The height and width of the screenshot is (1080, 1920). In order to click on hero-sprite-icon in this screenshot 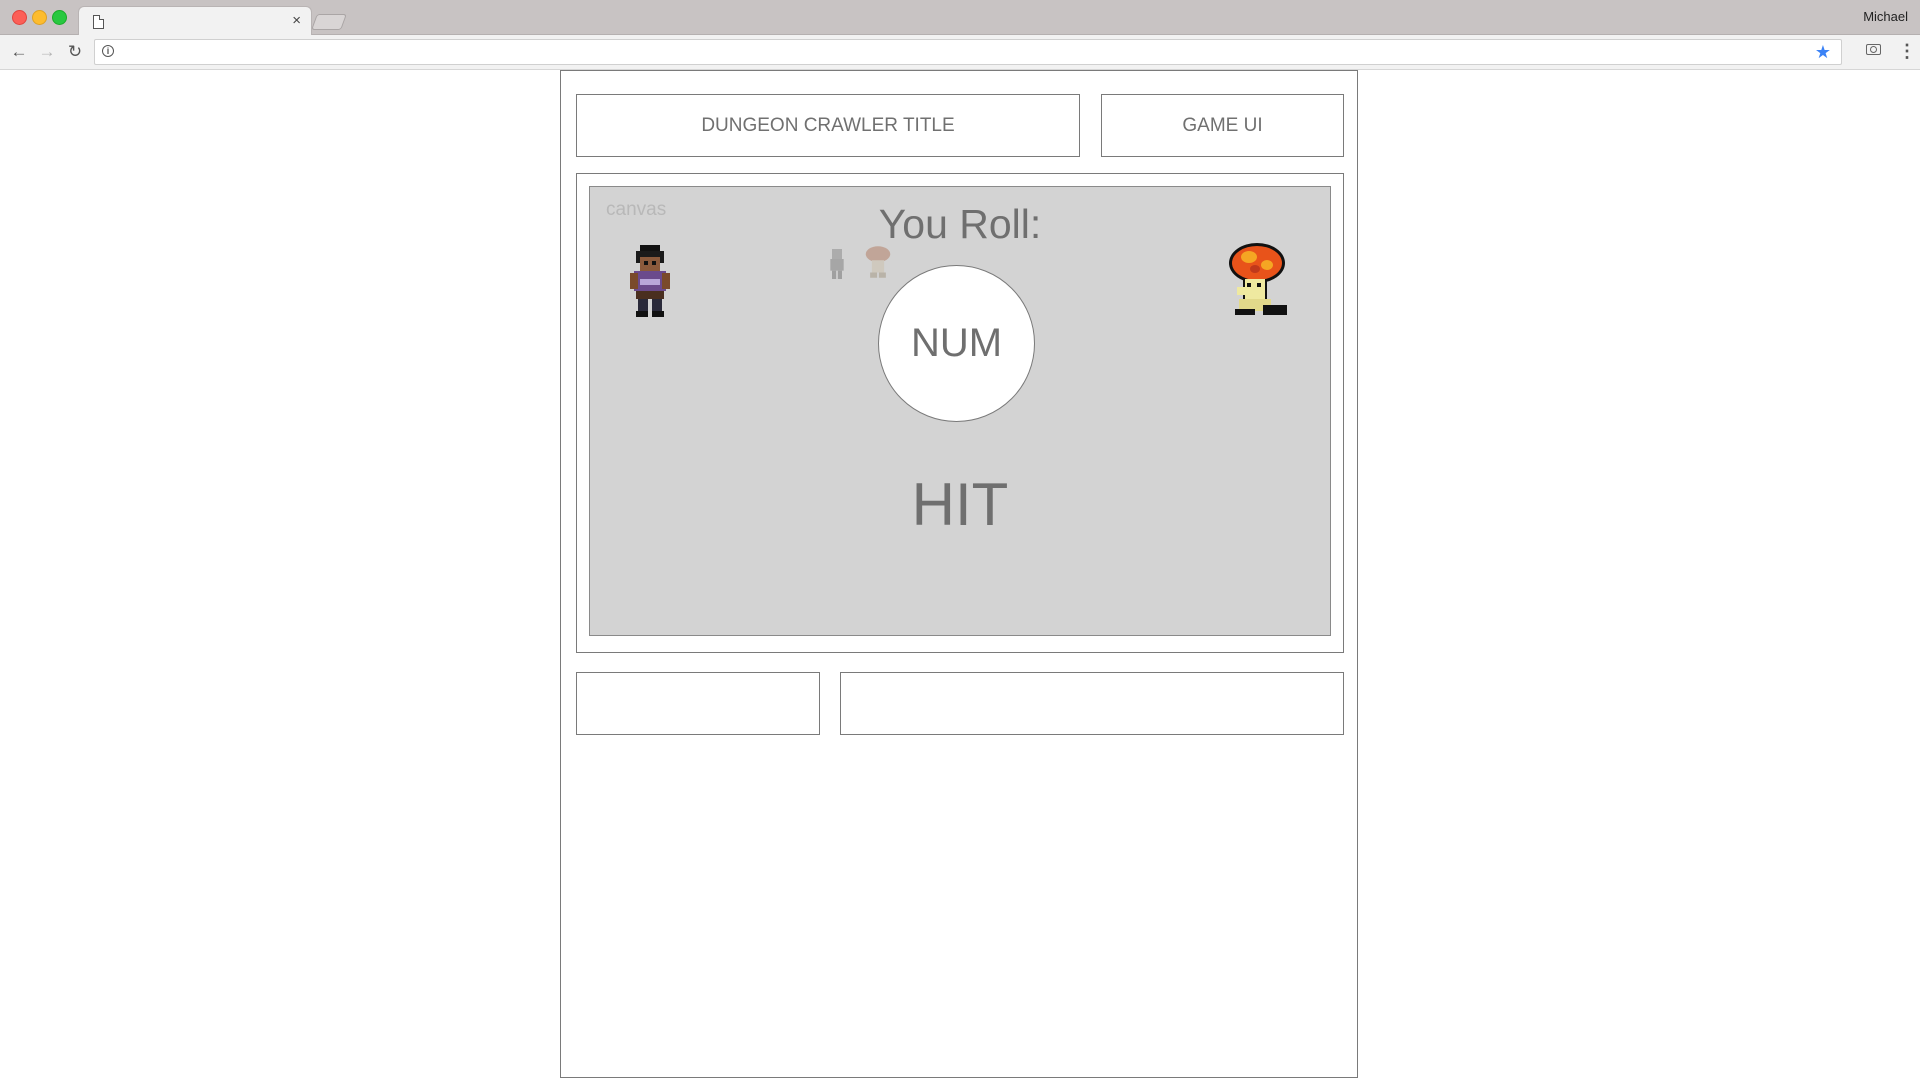, I will do `click(650, 281)`.